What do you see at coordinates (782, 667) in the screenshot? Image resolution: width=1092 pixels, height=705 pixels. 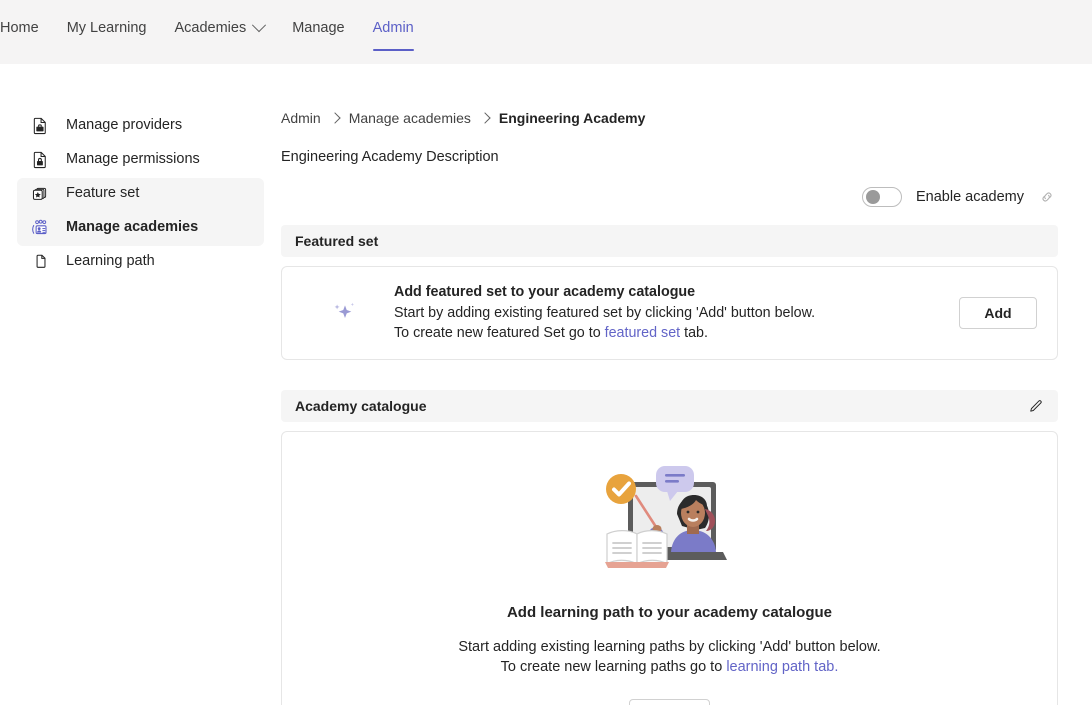 I see `learning-path-tab-link: learning path tab.` at bounding box center [782, 667].